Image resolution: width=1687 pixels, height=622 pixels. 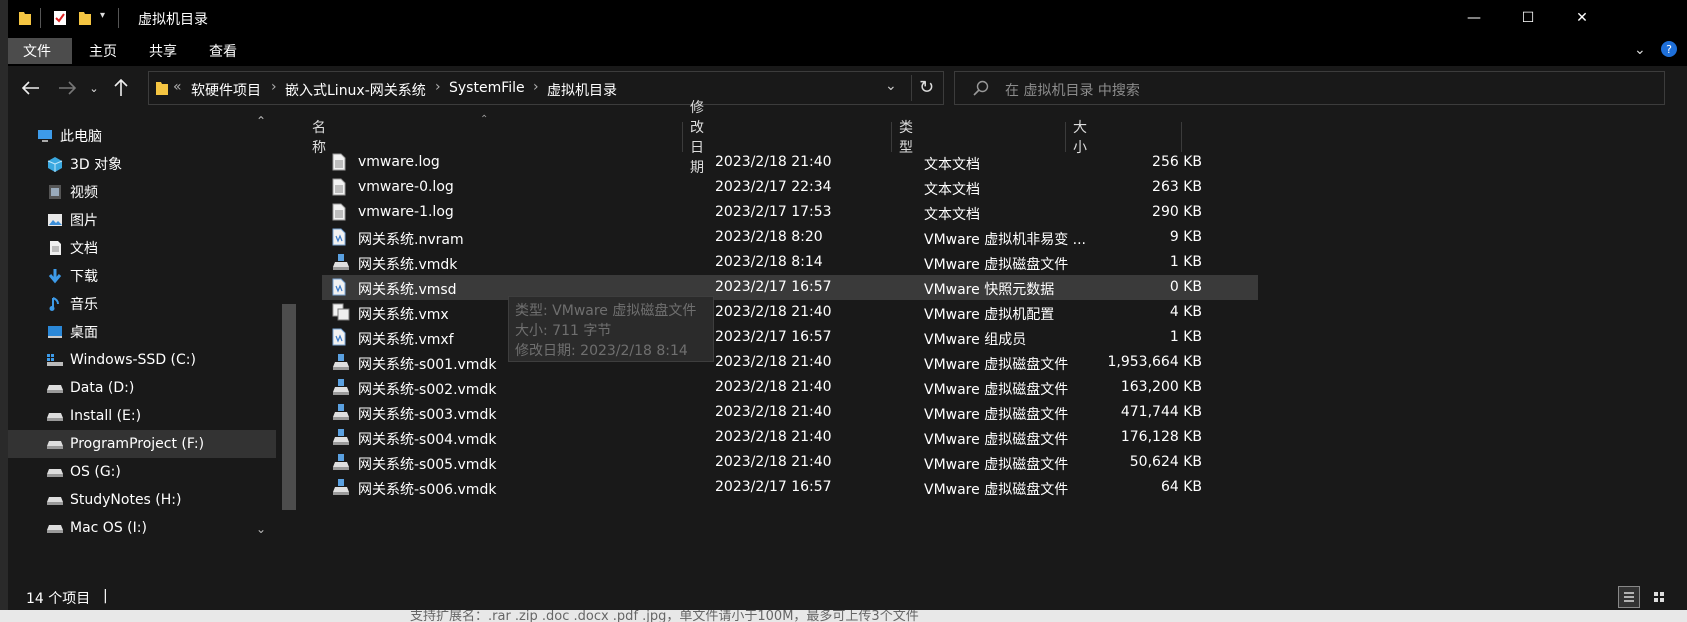 What do you see at coordinates (847, 597) in the screenshot?
I see `status-bar: 14 个项目 |` at bounding box center [847, 597].